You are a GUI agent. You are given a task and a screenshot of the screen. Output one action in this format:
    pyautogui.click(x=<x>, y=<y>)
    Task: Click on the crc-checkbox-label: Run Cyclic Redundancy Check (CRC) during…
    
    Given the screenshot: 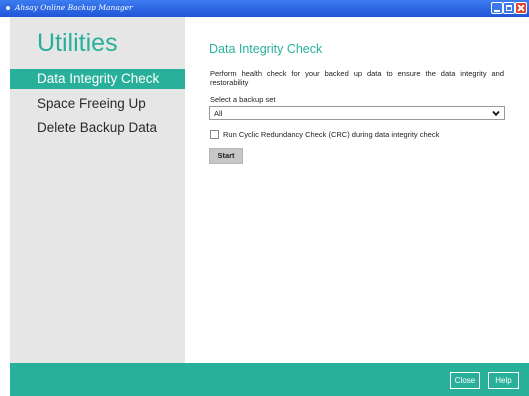 What is the action you would take?
    pyautogui.click(x=331, y=134)
    